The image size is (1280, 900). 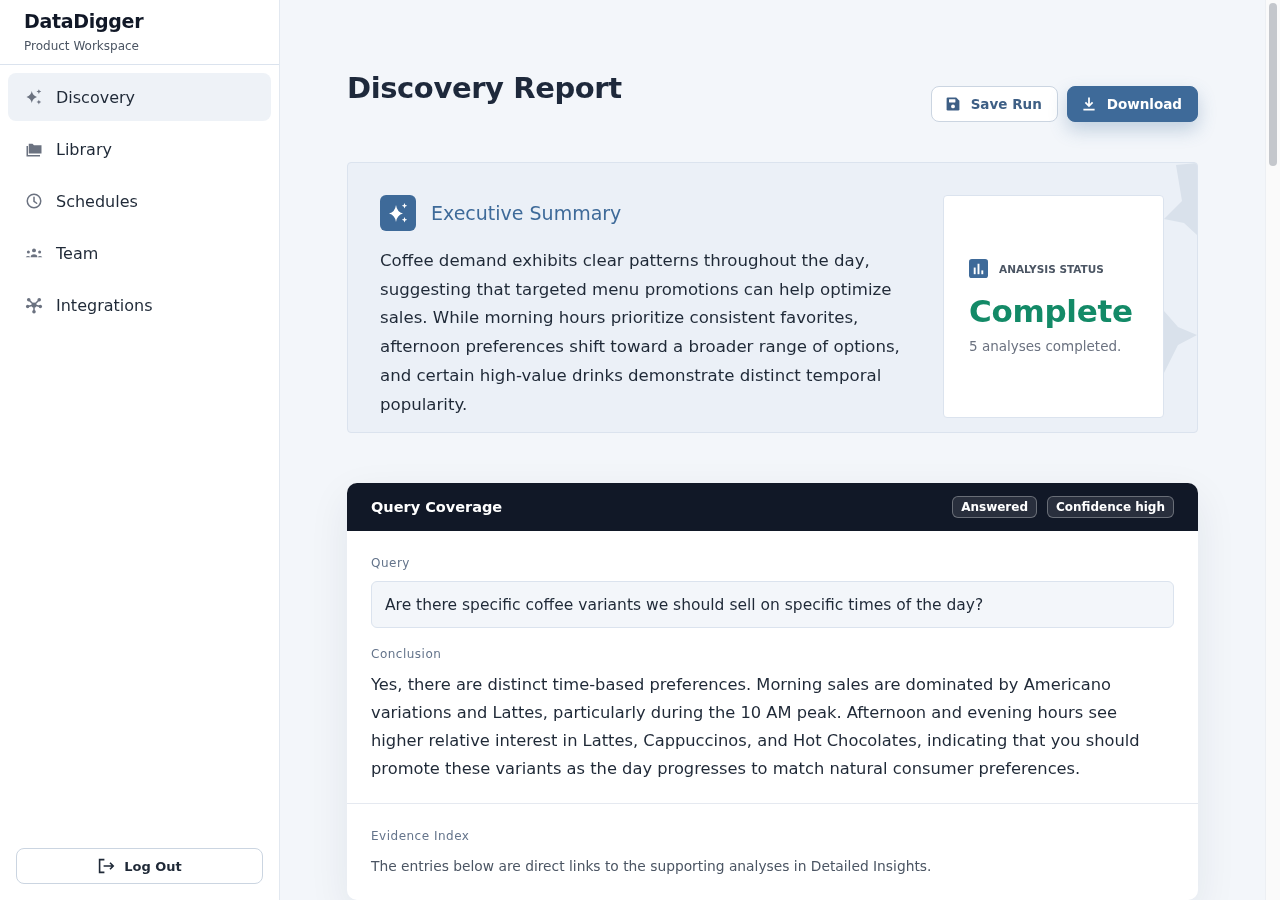 I want to click on query-field: Are there specific coffee variants we should sell on specific times of the day?, so click(x=772, y=604).